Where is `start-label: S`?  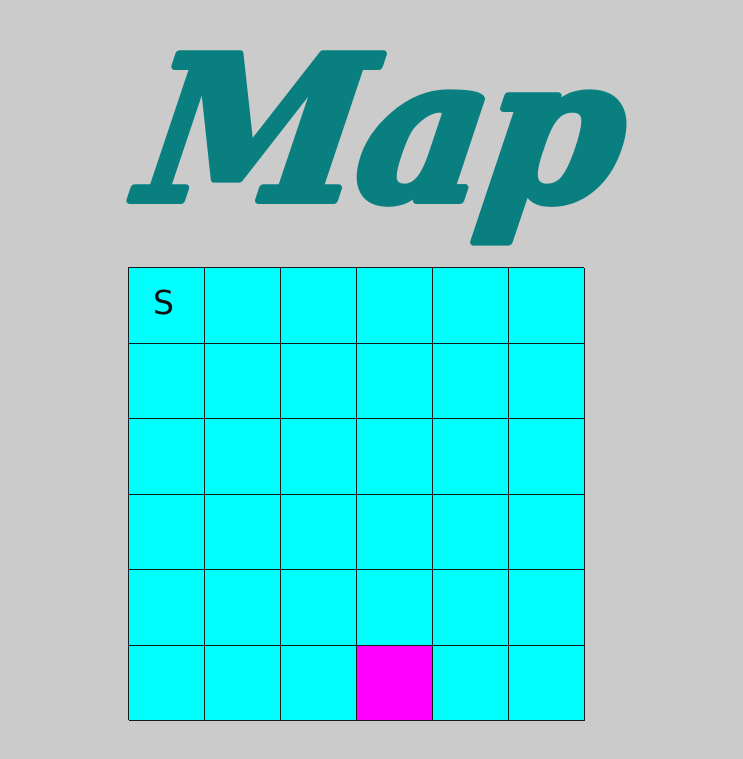
start-label: S is located at coordinates (163, 302).